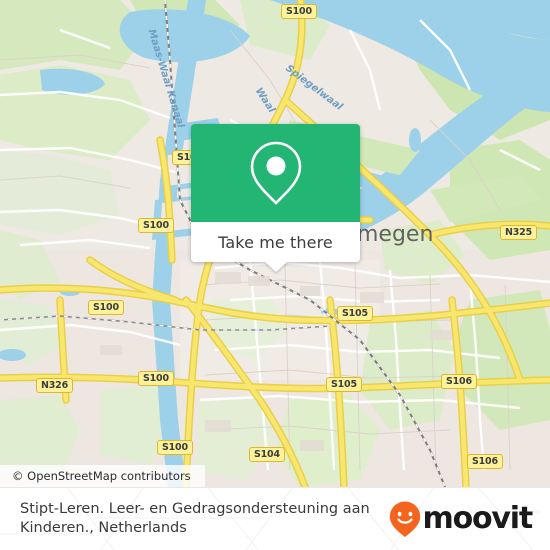  I want to click on popup-icon-area, so click(275, 173).